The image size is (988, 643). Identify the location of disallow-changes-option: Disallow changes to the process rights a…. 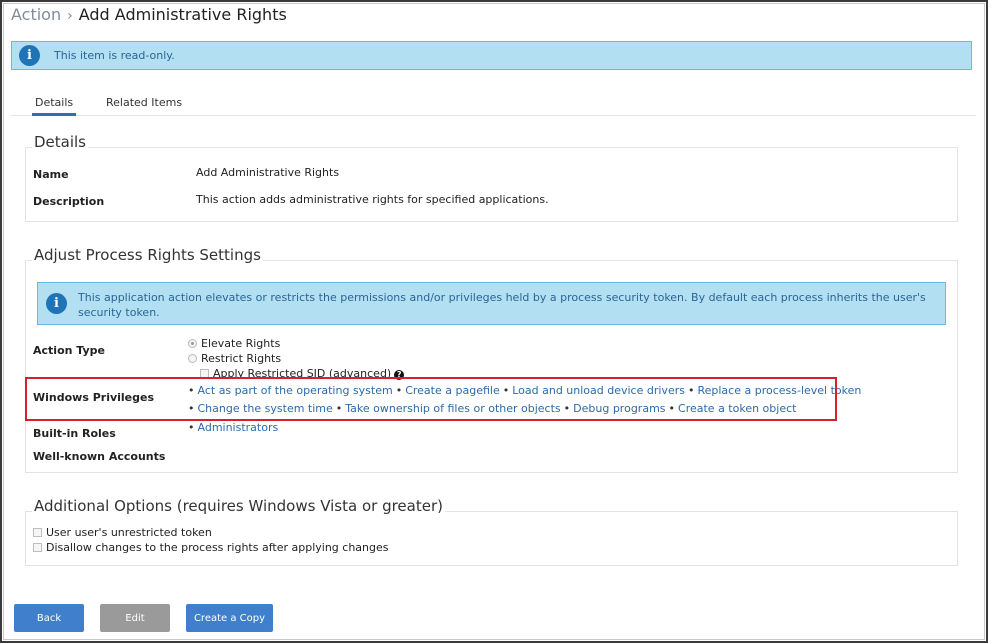
(210, 547).